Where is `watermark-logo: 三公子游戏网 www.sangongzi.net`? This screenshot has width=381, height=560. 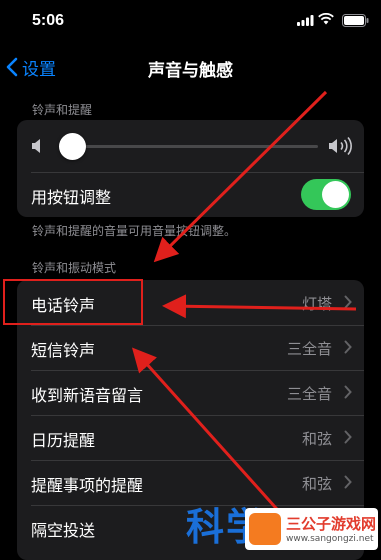
watermark-logo: 三公子游戏网 www.sangongzi.net is located at coordinates (311, 529).